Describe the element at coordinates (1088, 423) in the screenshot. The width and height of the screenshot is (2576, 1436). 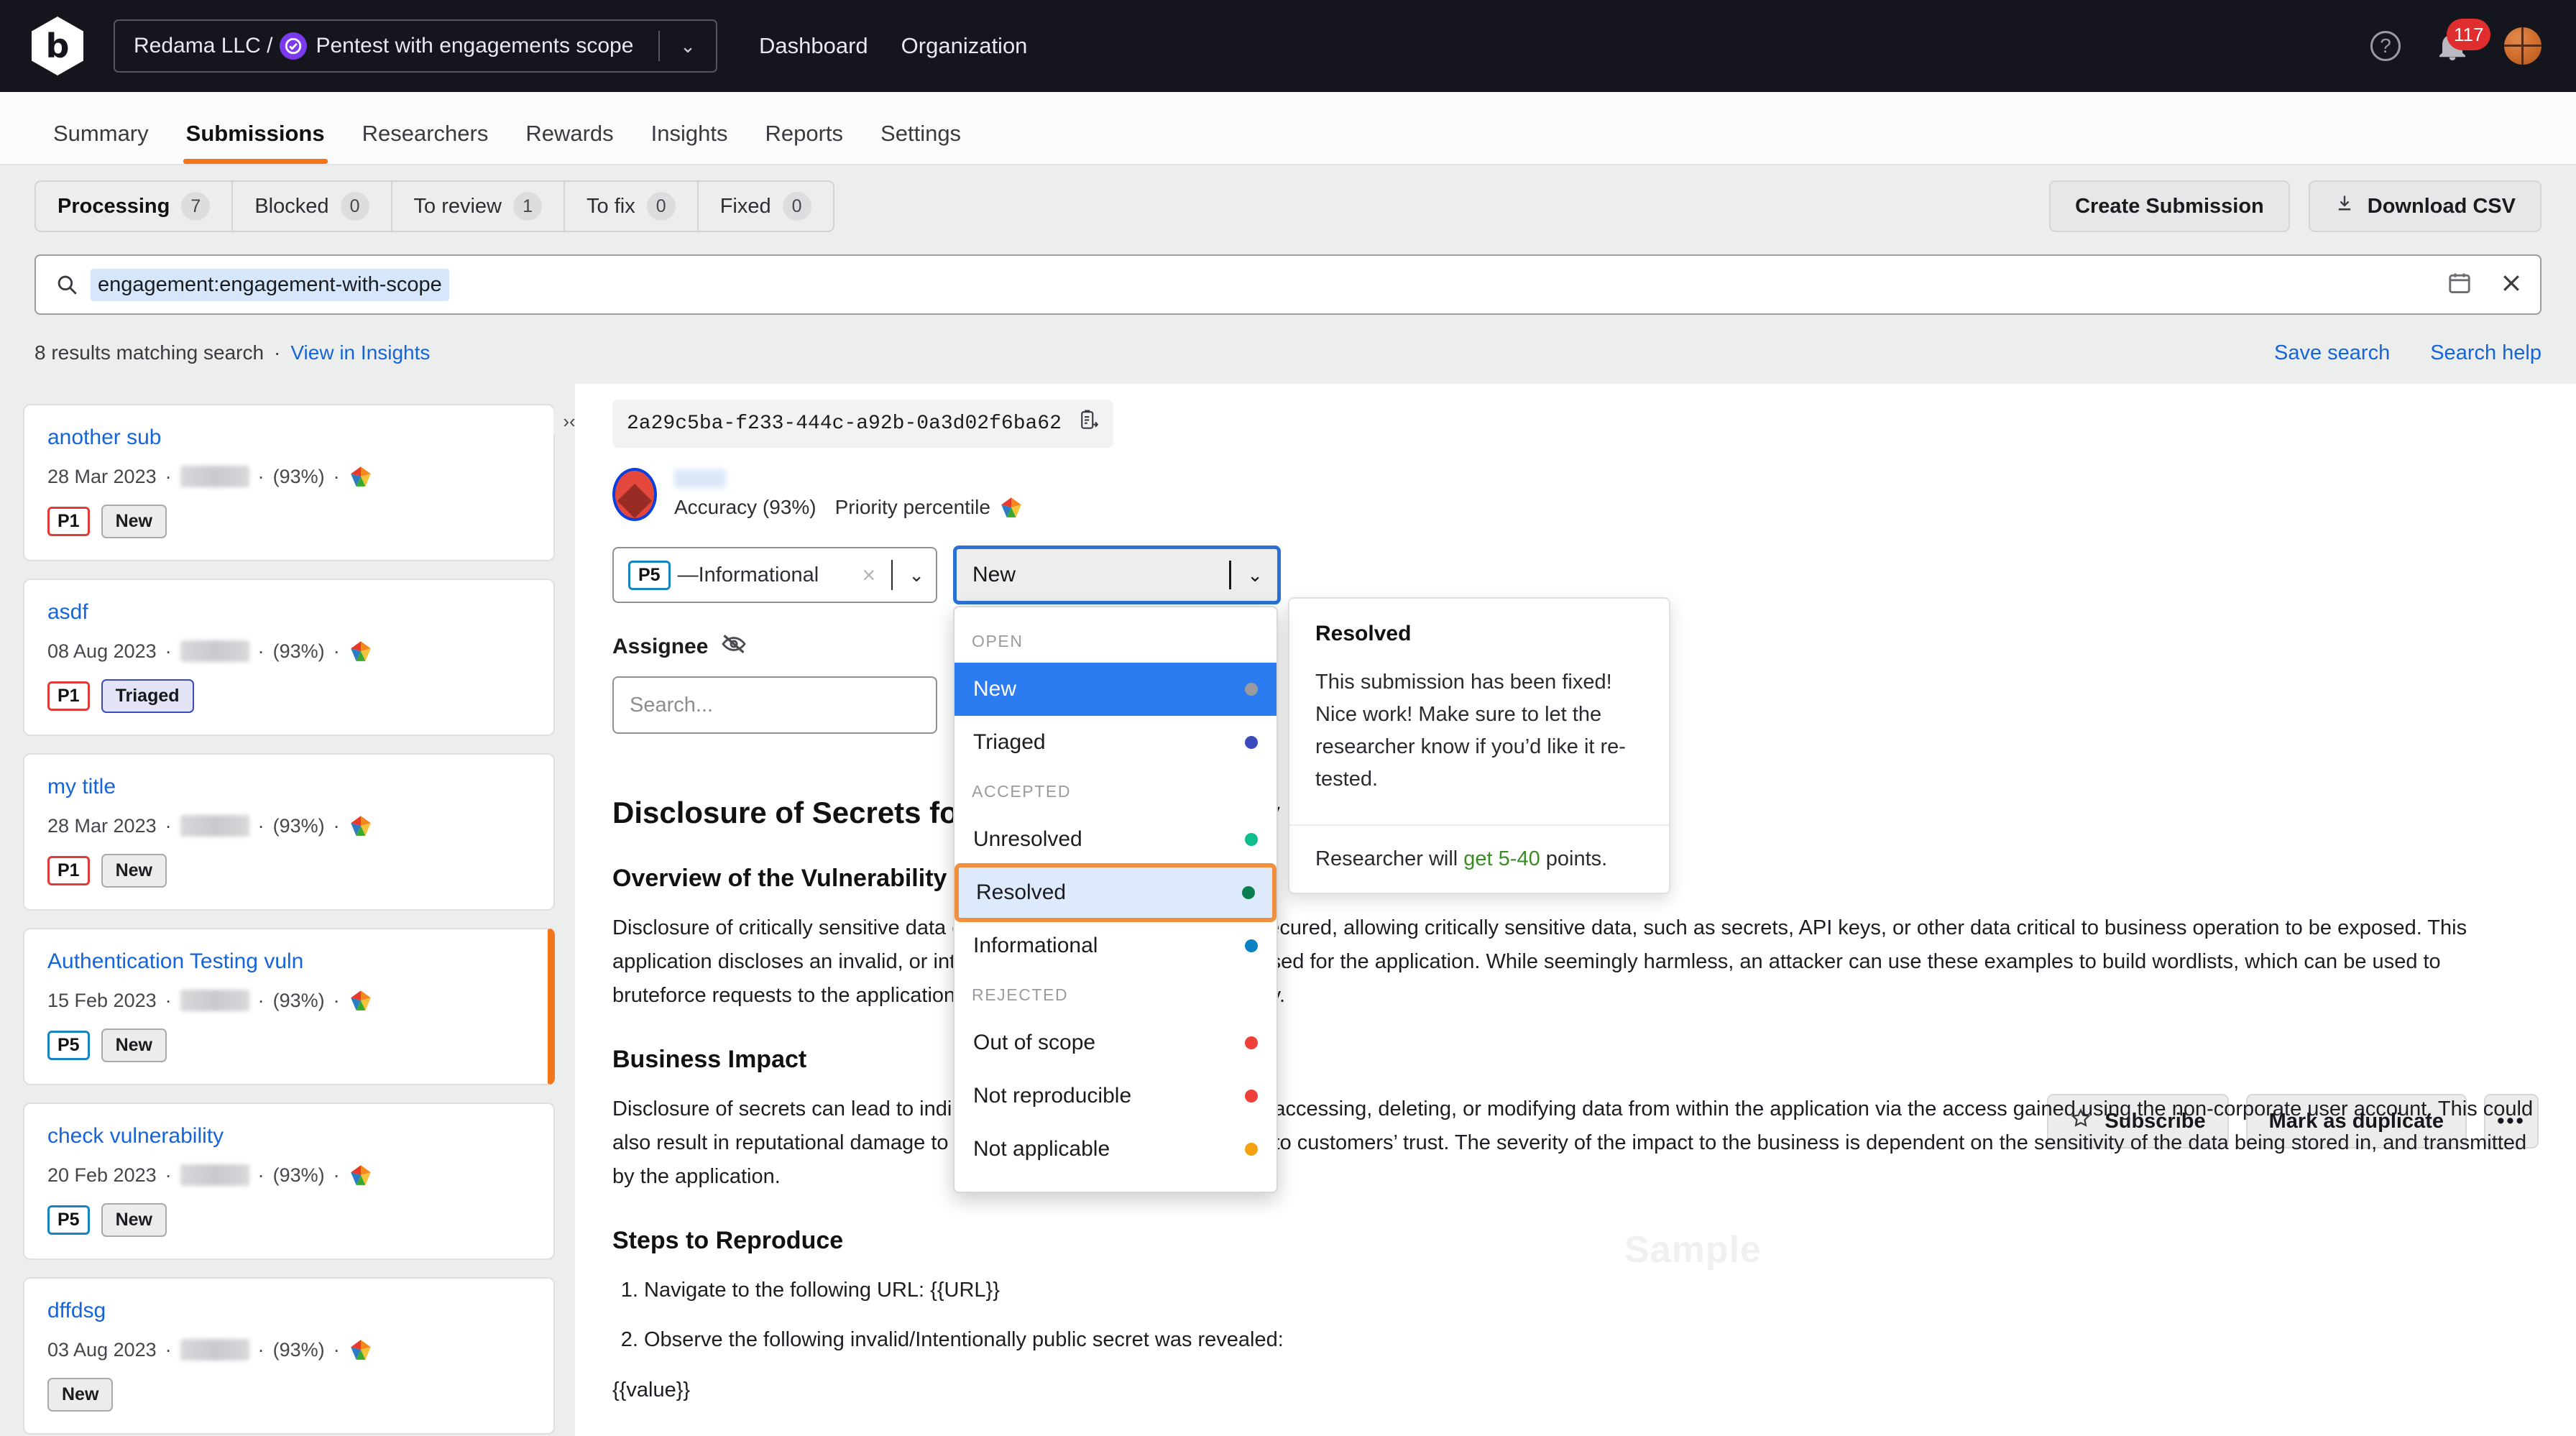
I see `copy-to-clipboard-icon` at that location.